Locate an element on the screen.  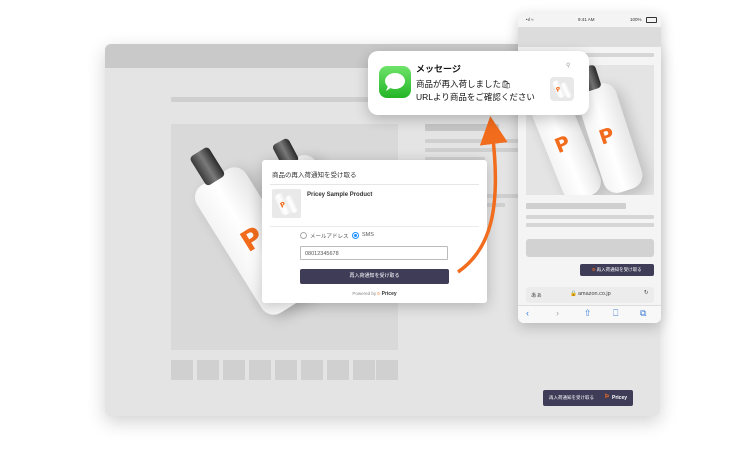
messages-app-icon is located at coordinates (395, 82).